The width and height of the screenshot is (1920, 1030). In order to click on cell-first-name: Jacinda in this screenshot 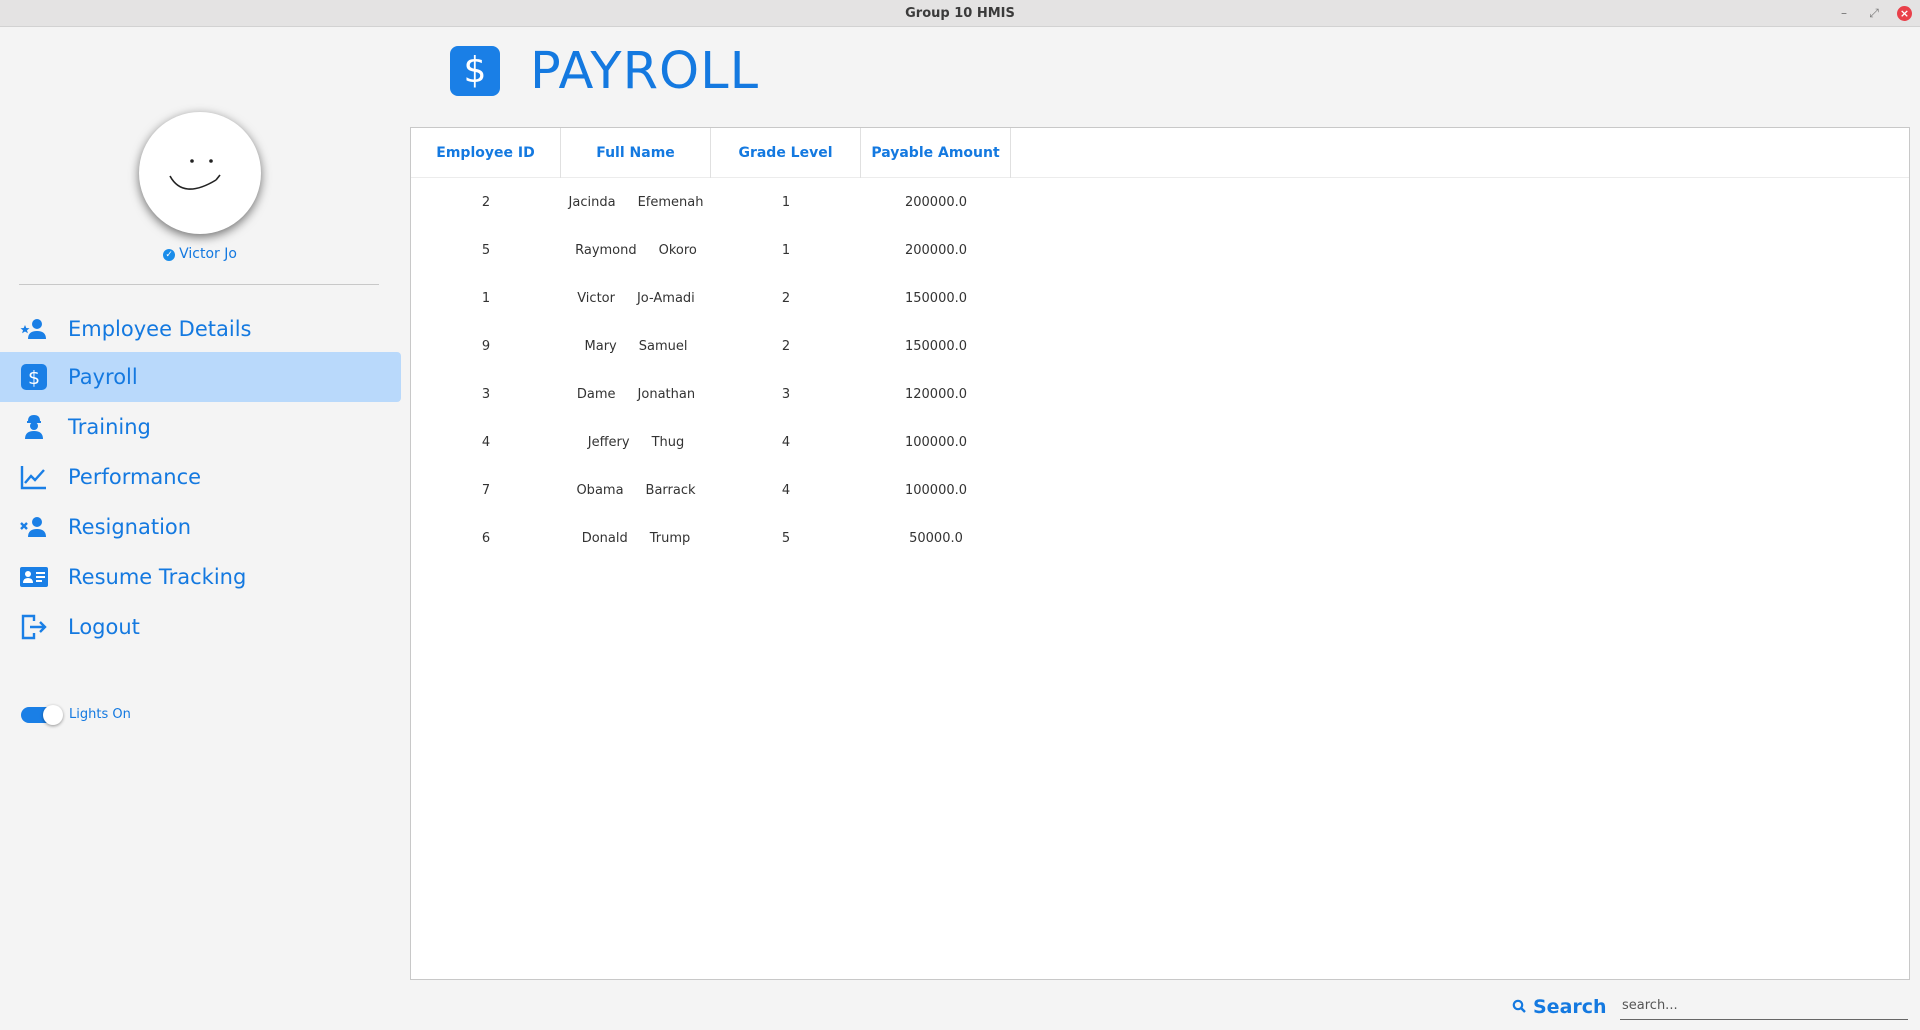, I will do `click(592, 202)`.